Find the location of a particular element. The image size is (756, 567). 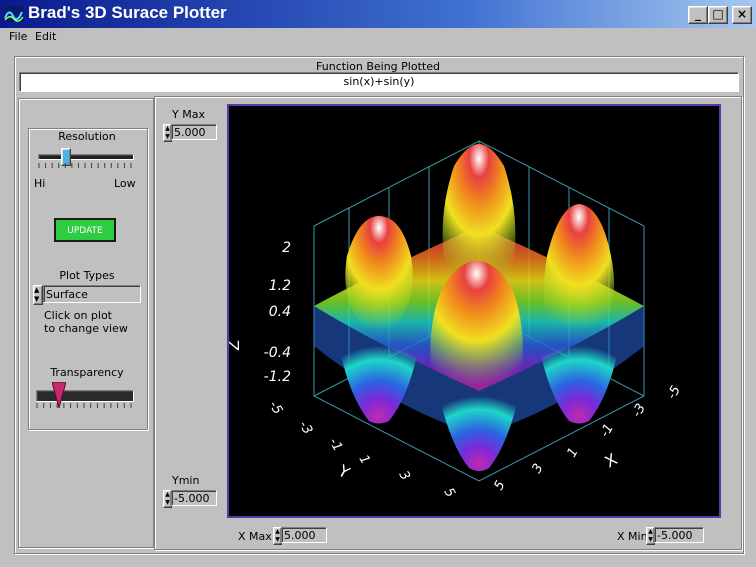

resolution-label: Resolution is located at coordinates (87, 136).